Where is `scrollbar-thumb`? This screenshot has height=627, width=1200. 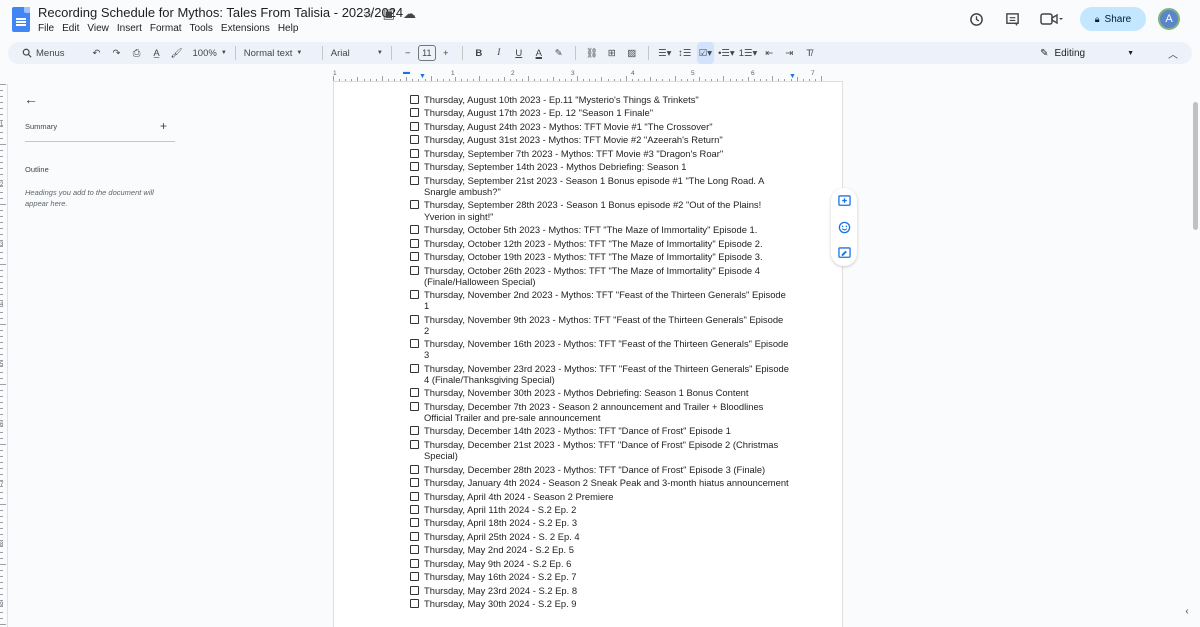 scrollbar-thumb is located at coordinates (1195, 166).